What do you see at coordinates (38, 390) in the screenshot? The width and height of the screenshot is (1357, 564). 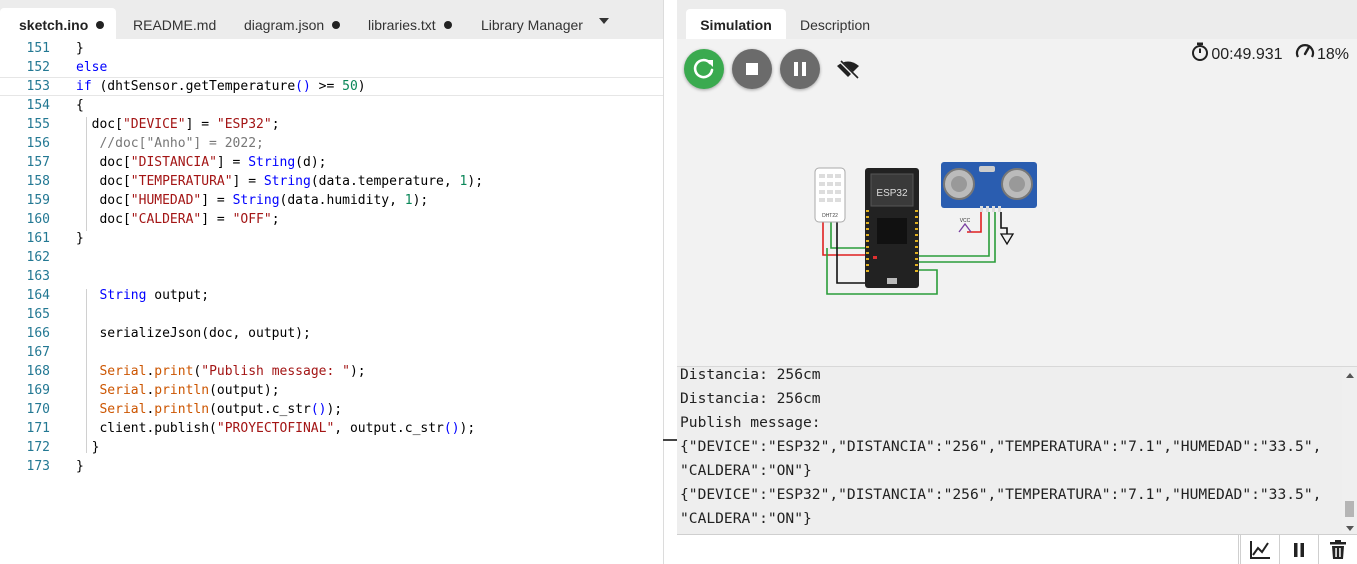 I see `line-number: 169` at bounding box center [38, 390].